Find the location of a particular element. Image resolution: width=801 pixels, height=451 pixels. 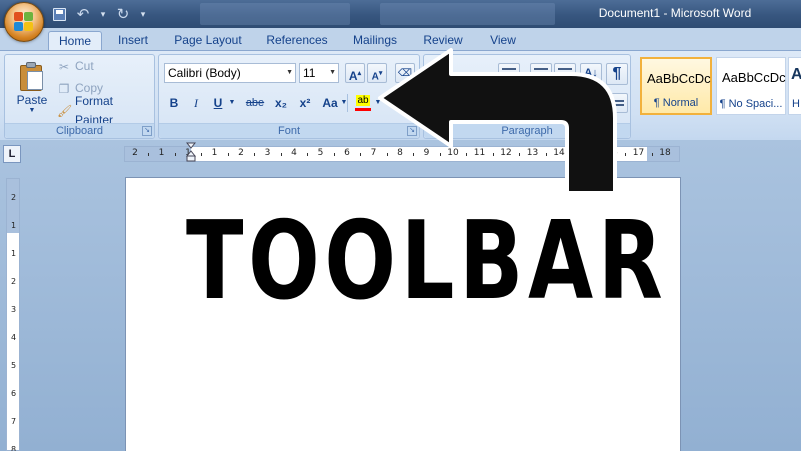

font-size-value: 11 is located at coordinates (309, 73).